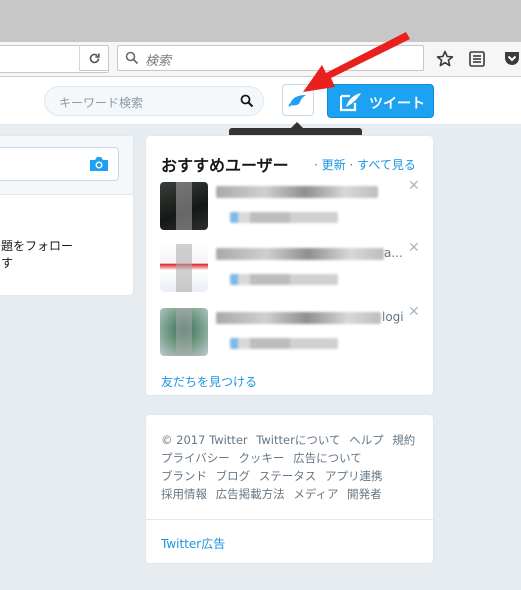 The image size is (521, 590). What do you see at coordinates (260, 21) in the screenshot?
I see `browser-tab-strip` at bounding box center [260, 21].